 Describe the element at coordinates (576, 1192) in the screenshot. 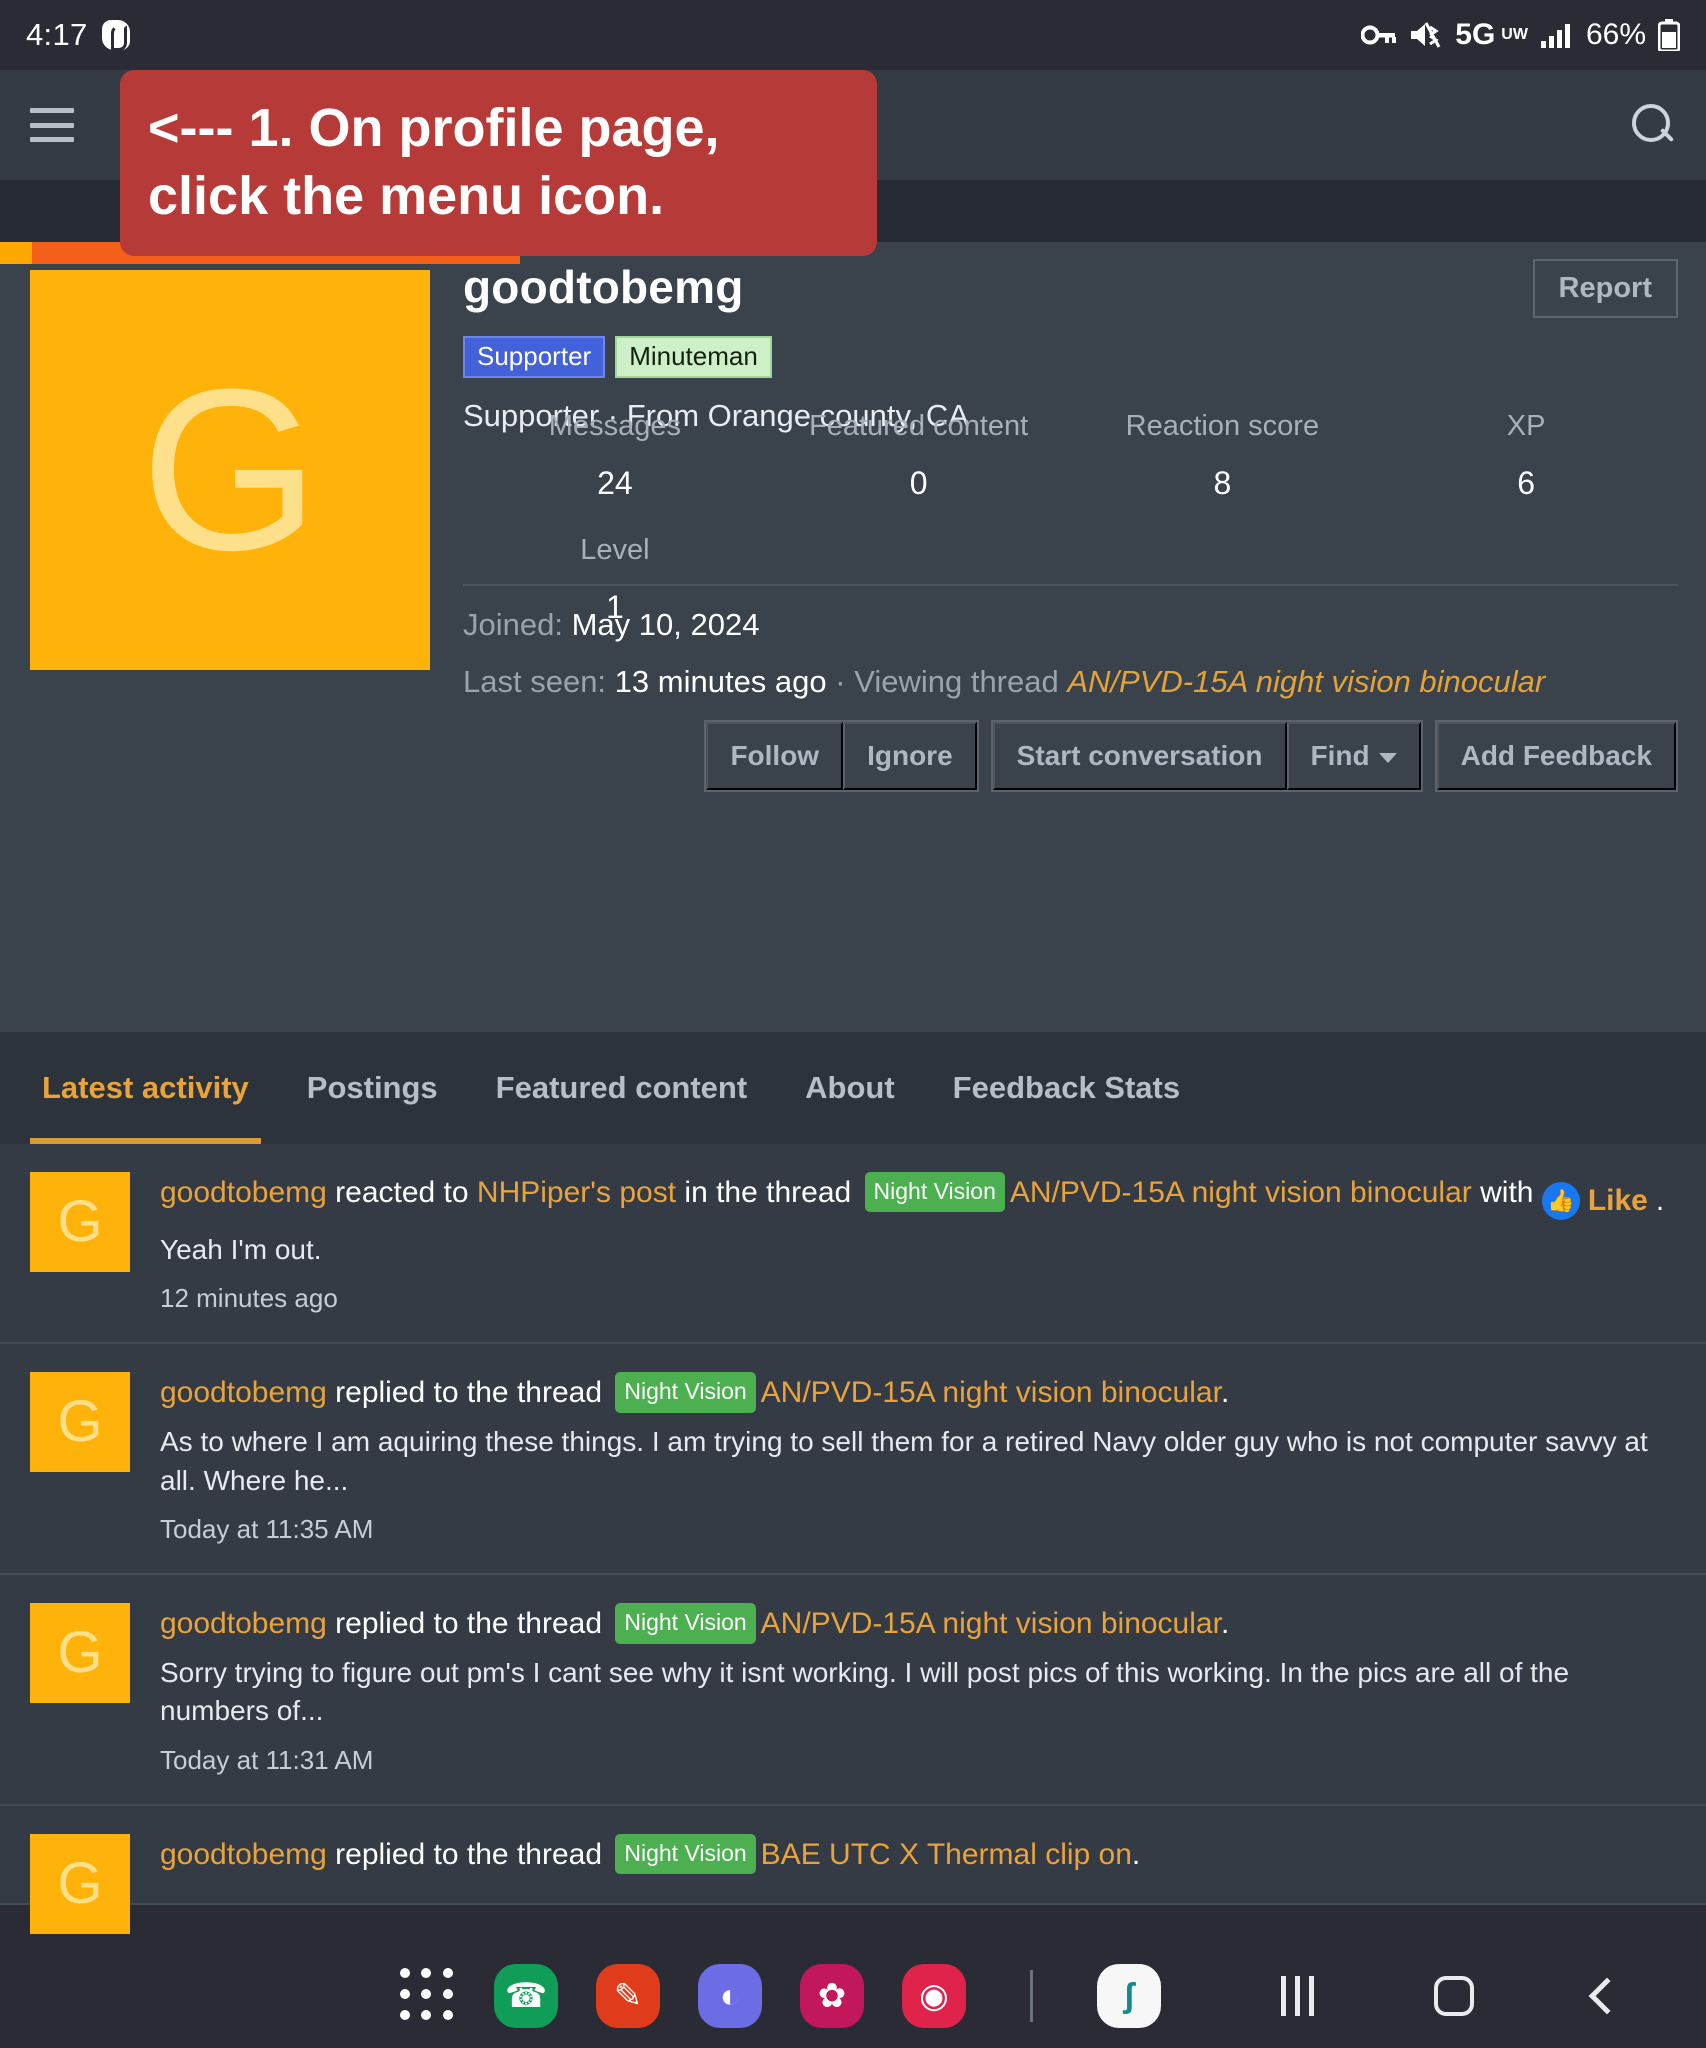

I see `activity-target-user-link: NHPiper's post` at that location.